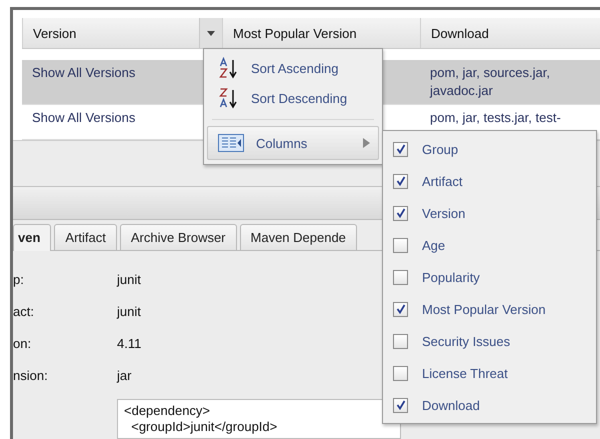 This screenshot has height=439, width=600. Describe the element at coordinates (129, 344) in the screenshot. I see `field-value: 4.11` at that location.